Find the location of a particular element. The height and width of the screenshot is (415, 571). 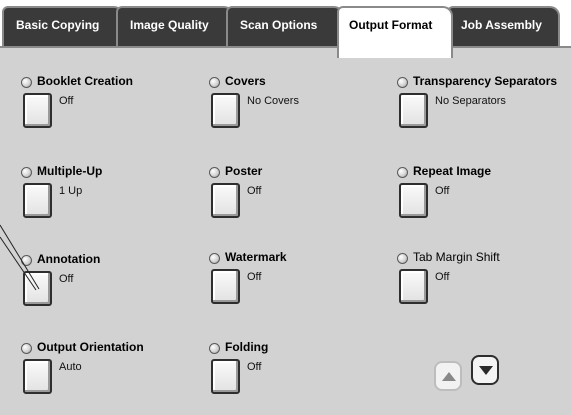

feature-title: Repeat Image is located at coordinates (452, 171).